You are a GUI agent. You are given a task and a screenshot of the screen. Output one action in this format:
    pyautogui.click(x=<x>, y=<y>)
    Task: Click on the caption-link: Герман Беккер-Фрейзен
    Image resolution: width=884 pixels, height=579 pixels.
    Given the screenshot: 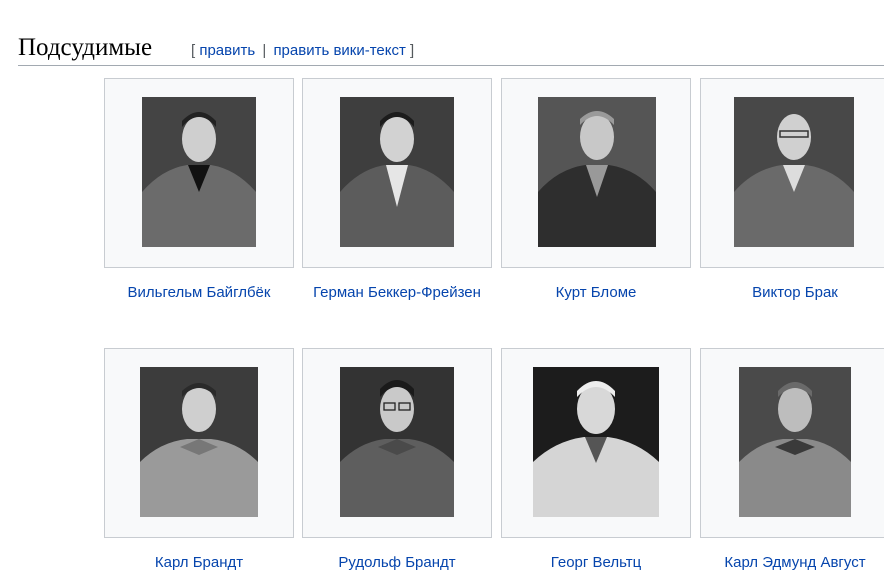 What is the action you would take?
    pyautogui.click(x=397, y=293)
    